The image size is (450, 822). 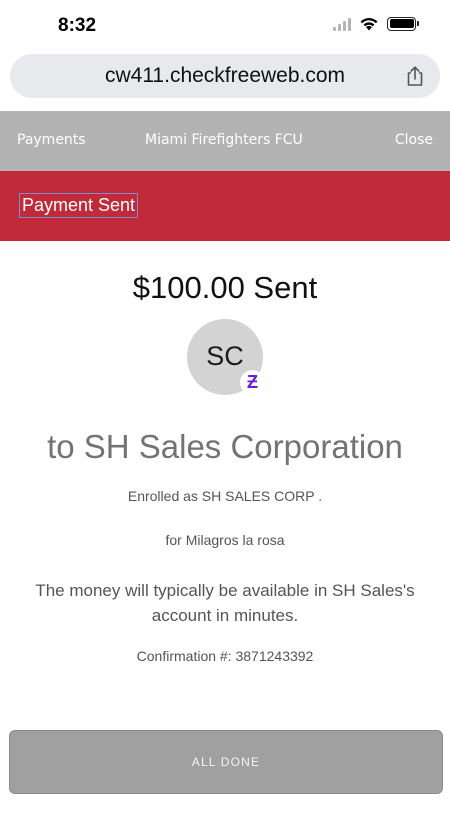 I want to click on site-nav: Payments Miami Firefighters FCU Close, so click(x=225, y=141).